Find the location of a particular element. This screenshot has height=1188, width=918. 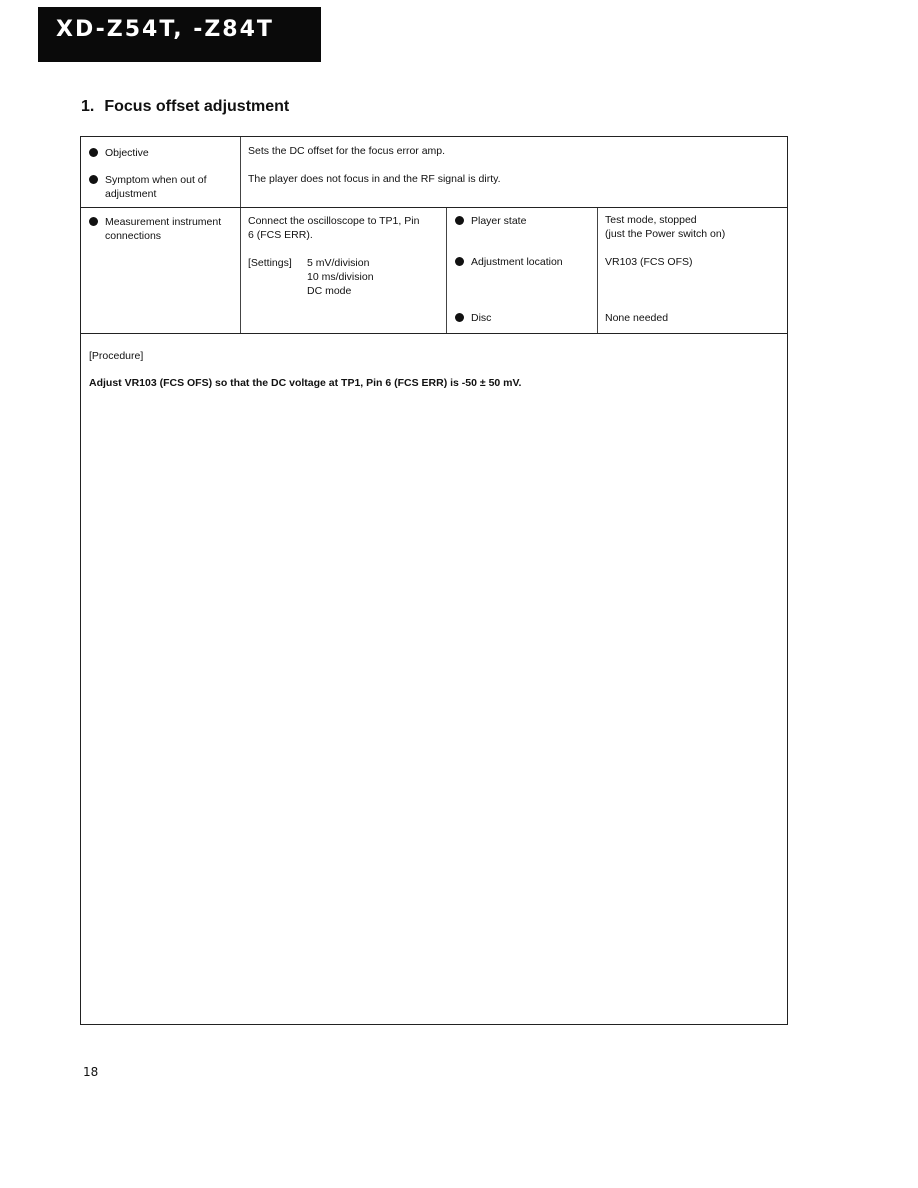

setting-item: DC mode is located at coordinates (329, 291).